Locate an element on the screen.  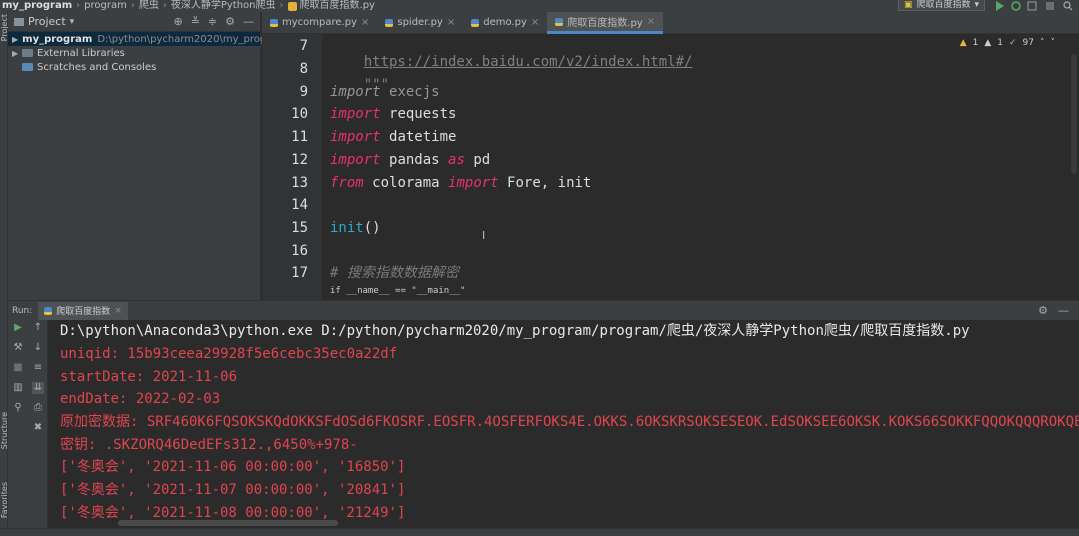
breadcrumb-project: my_program is located at coordinates (37, 6).